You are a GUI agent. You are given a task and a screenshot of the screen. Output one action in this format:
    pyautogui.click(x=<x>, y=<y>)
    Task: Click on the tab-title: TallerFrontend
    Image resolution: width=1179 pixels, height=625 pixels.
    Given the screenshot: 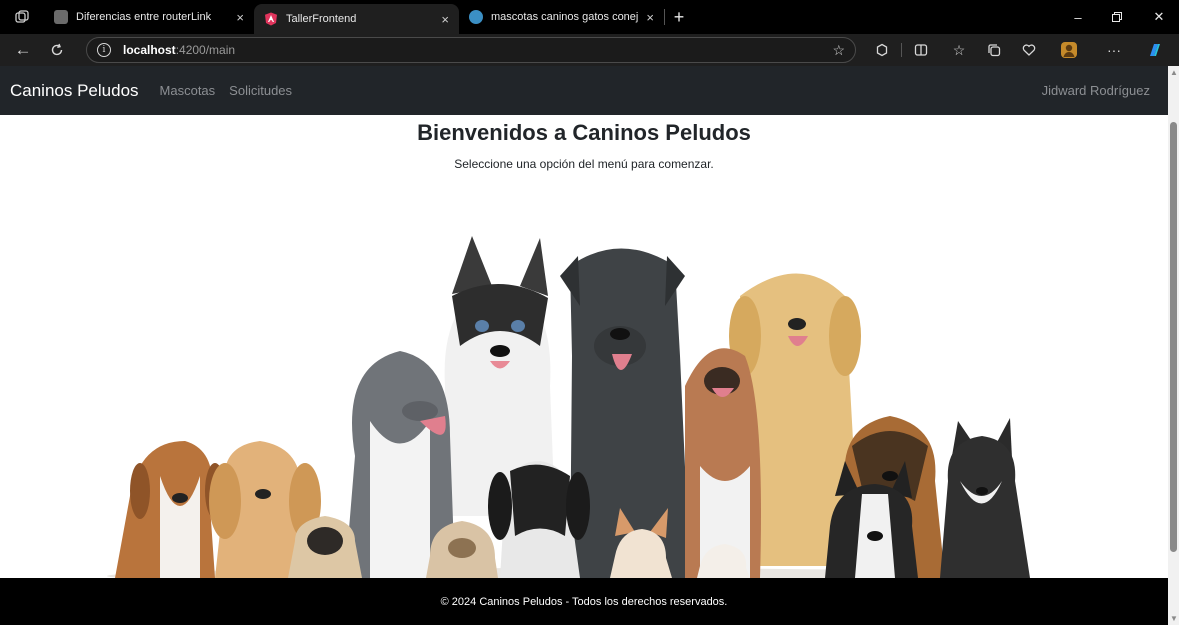 What is the action you would take?
    pyautogui.click(x=321, y=19)
    